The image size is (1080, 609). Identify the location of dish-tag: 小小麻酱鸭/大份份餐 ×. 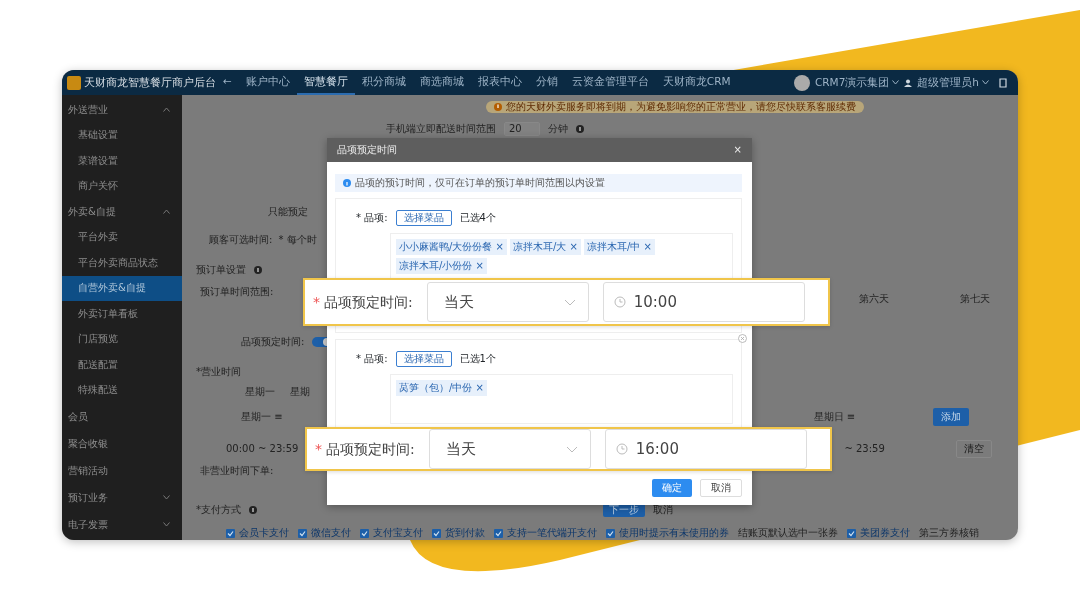
(451, 247).